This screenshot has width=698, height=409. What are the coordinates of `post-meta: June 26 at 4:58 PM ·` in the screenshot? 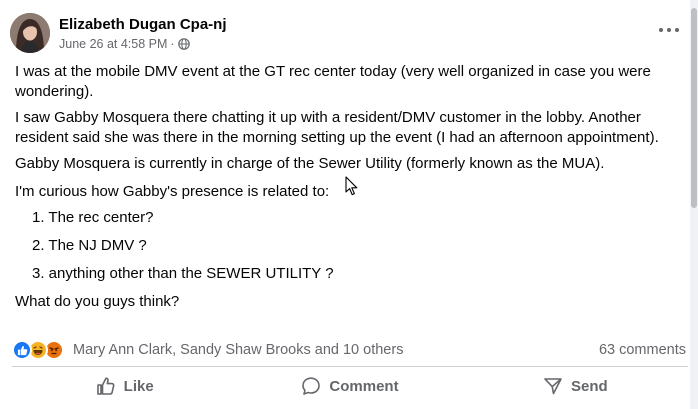 It's located at (143, 44).